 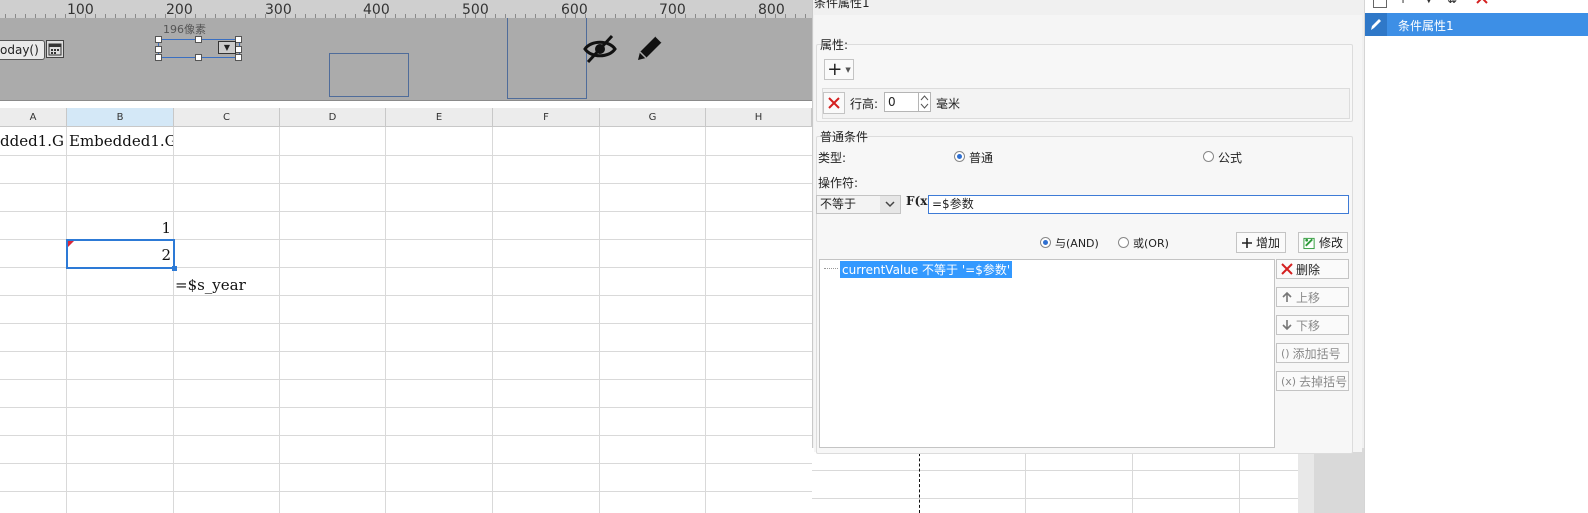 What do you see at coordinates (1045, 242) in the screenshot?
I see `and-radio` at bounding box center [1045, 242].